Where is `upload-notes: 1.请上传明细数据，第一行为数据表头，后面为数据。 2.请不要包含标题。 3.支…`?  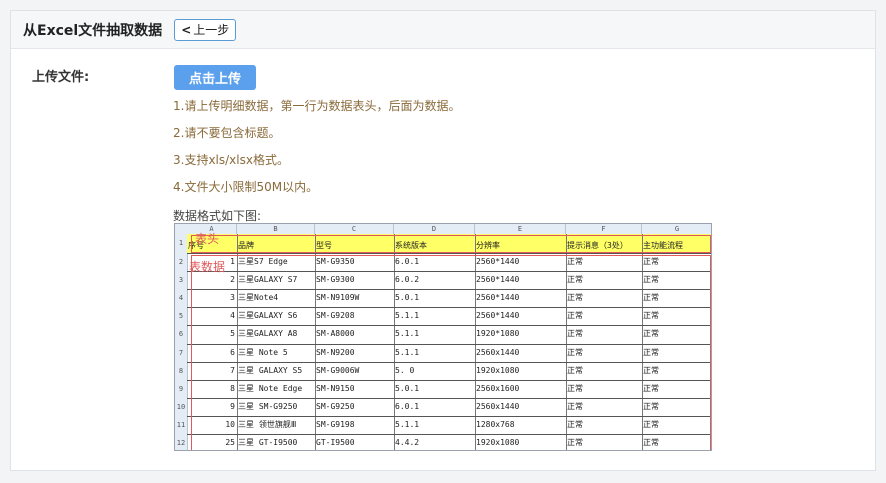
upload-notes: 1.请上传明细数据，第一行为数据表头，后面为数据。 2.请不要包含标题。 3.支… is located at coordinates (316, 152).